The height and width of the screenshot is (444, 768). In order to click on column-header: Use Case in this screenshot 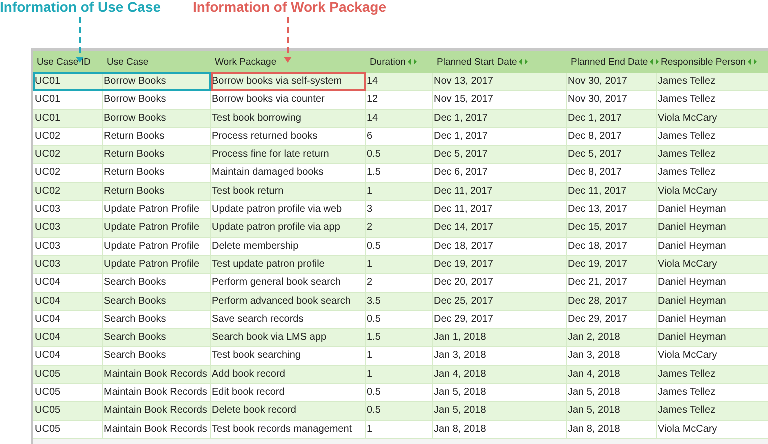, I will do `click(128, 62)`.